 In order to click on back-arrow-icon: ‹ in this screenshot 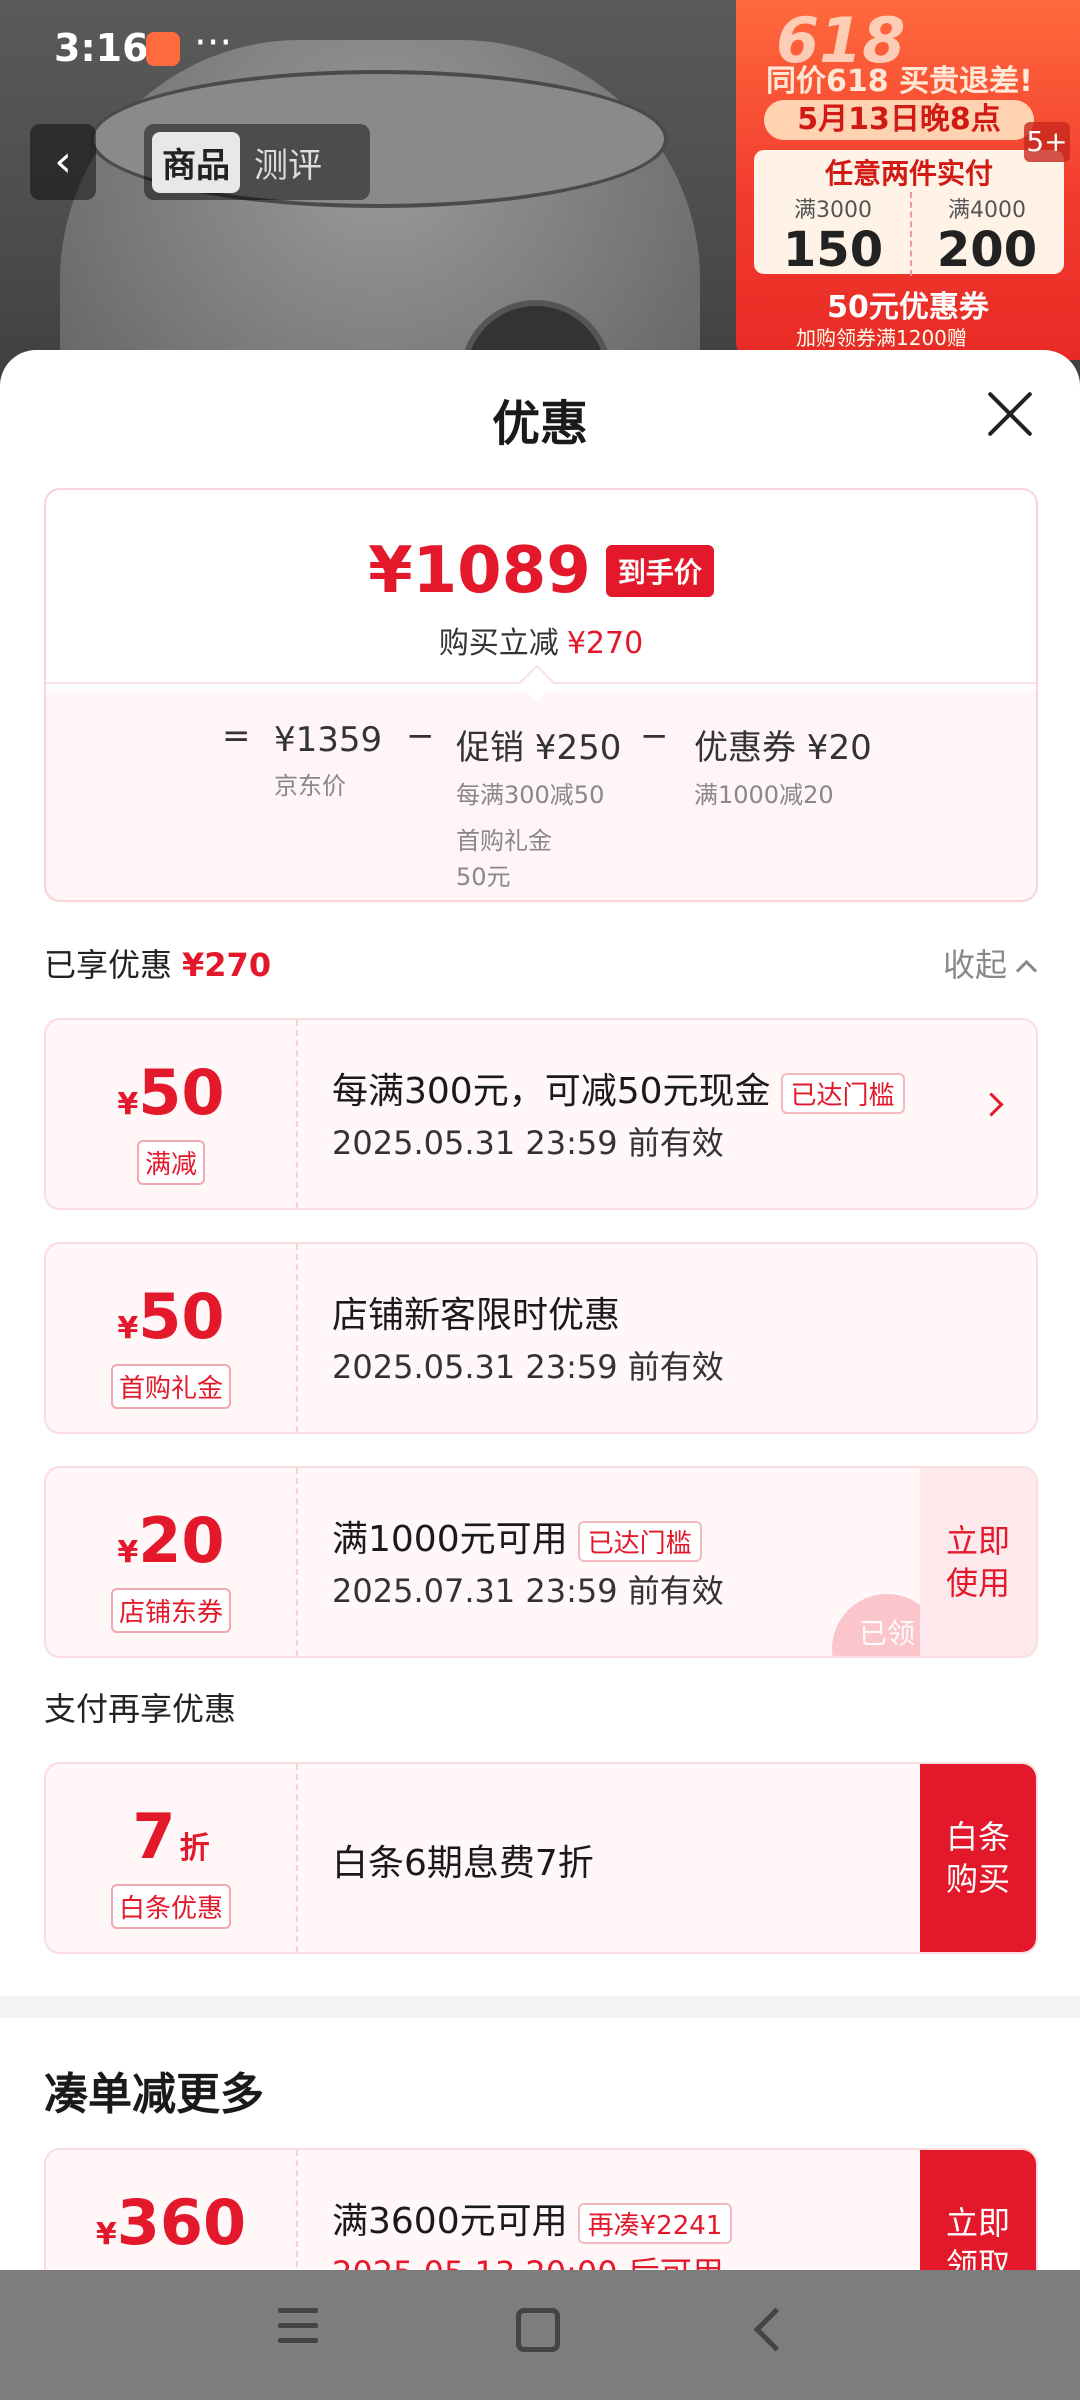, I will do `click(63, 161)`.